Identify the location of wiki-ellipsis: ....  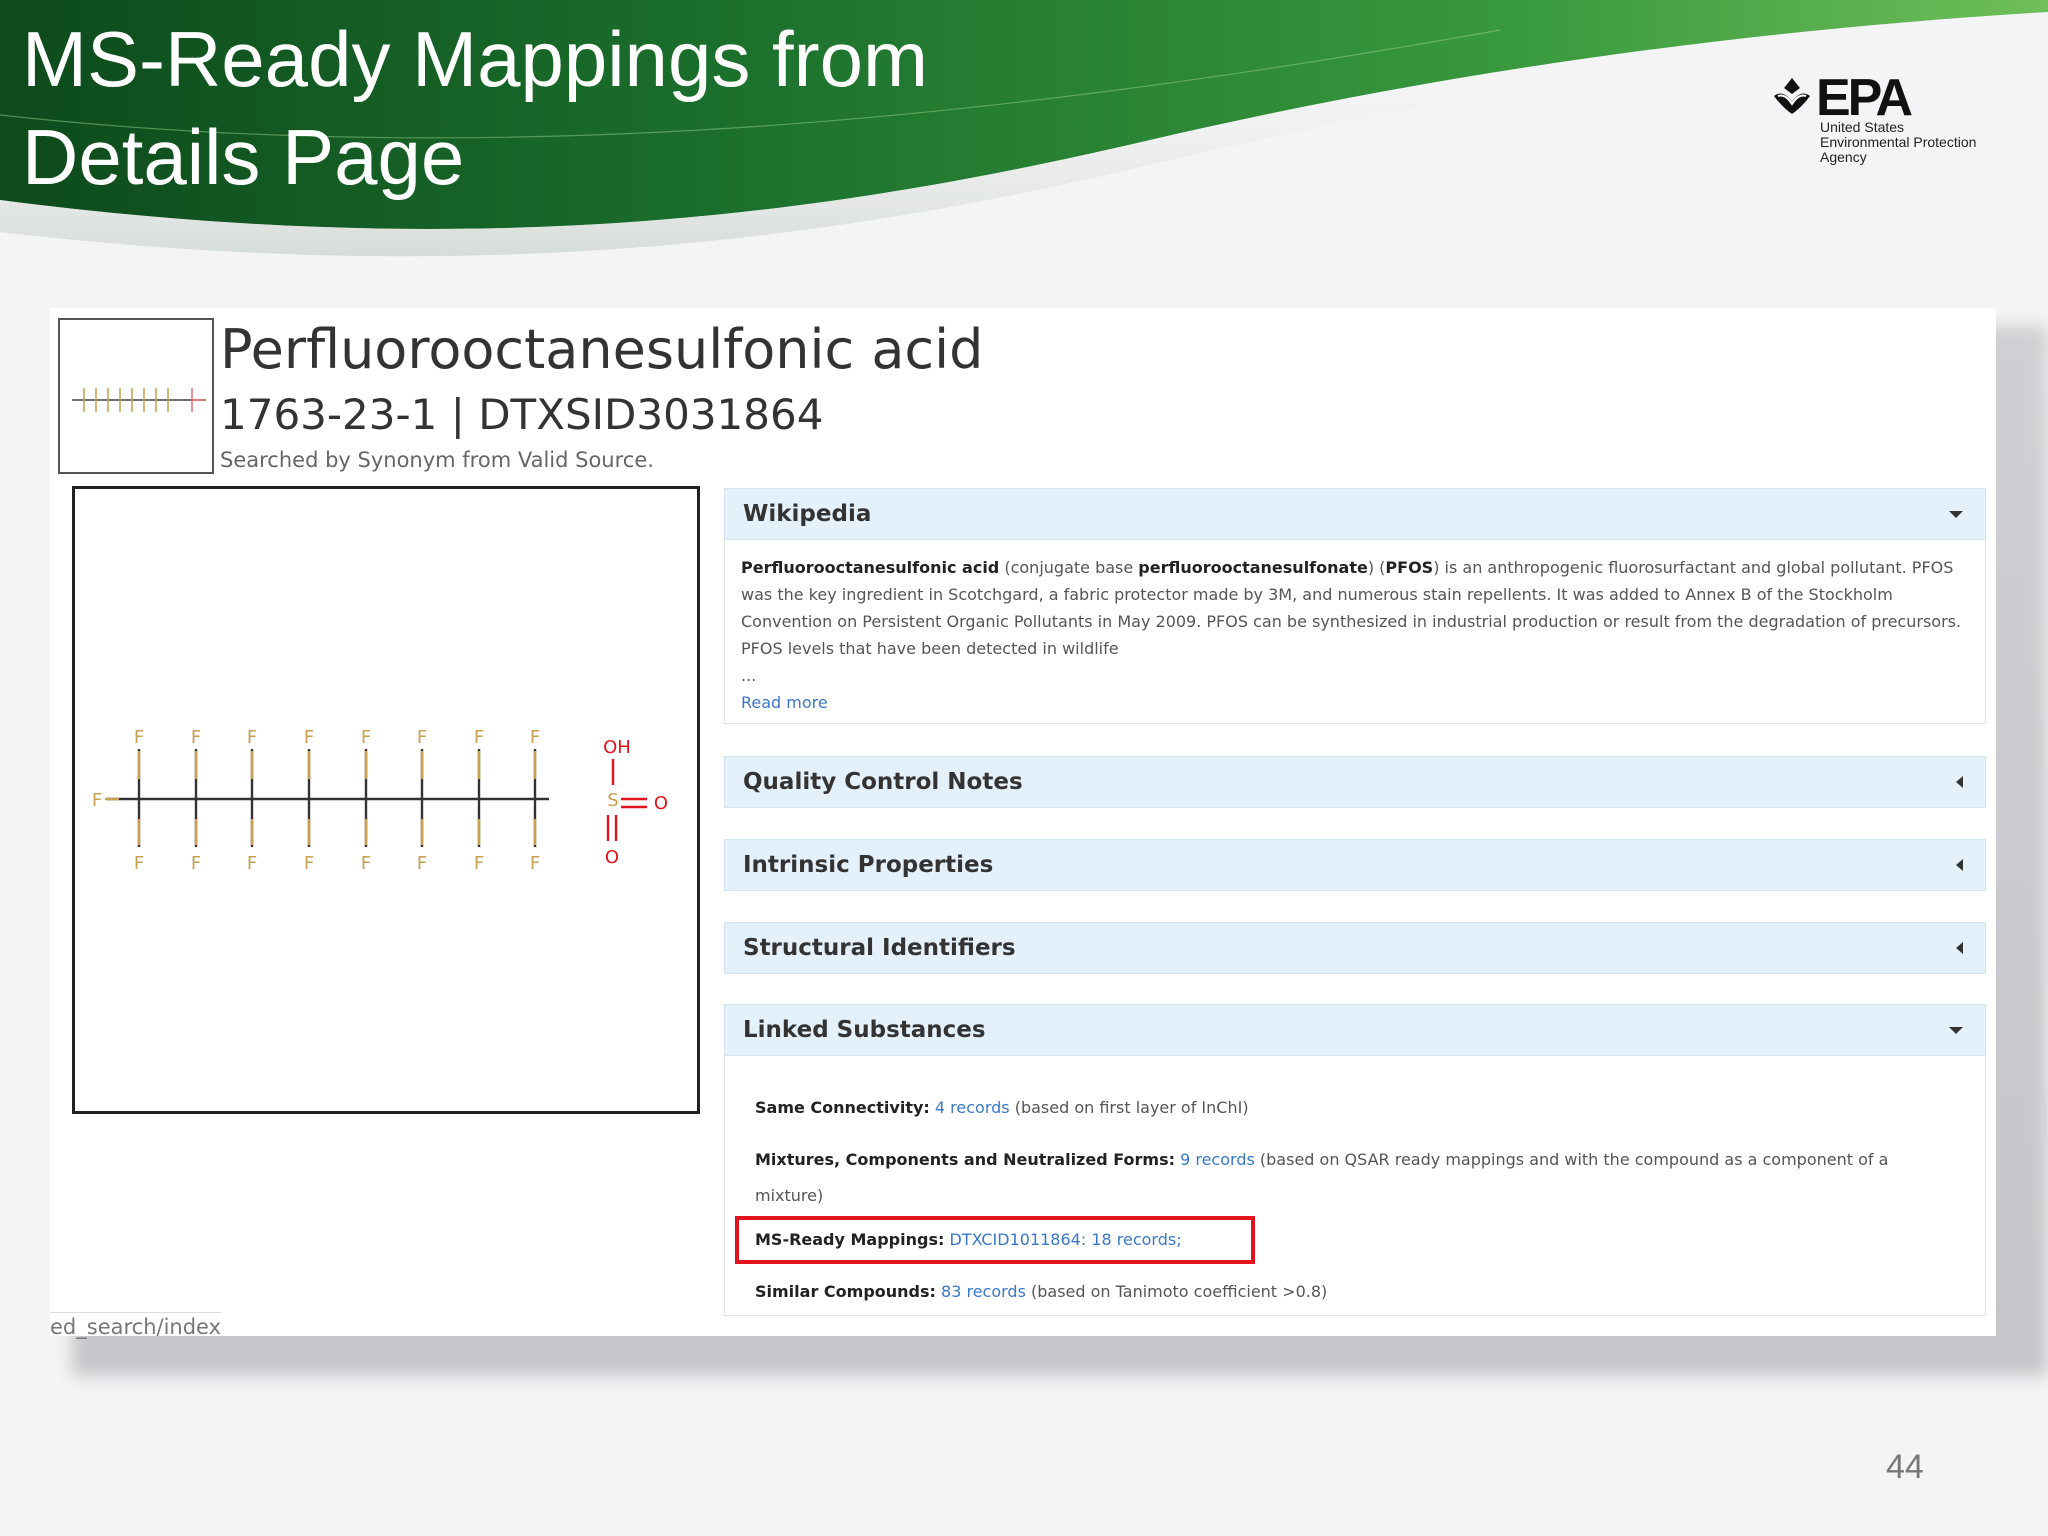
(749, 675).